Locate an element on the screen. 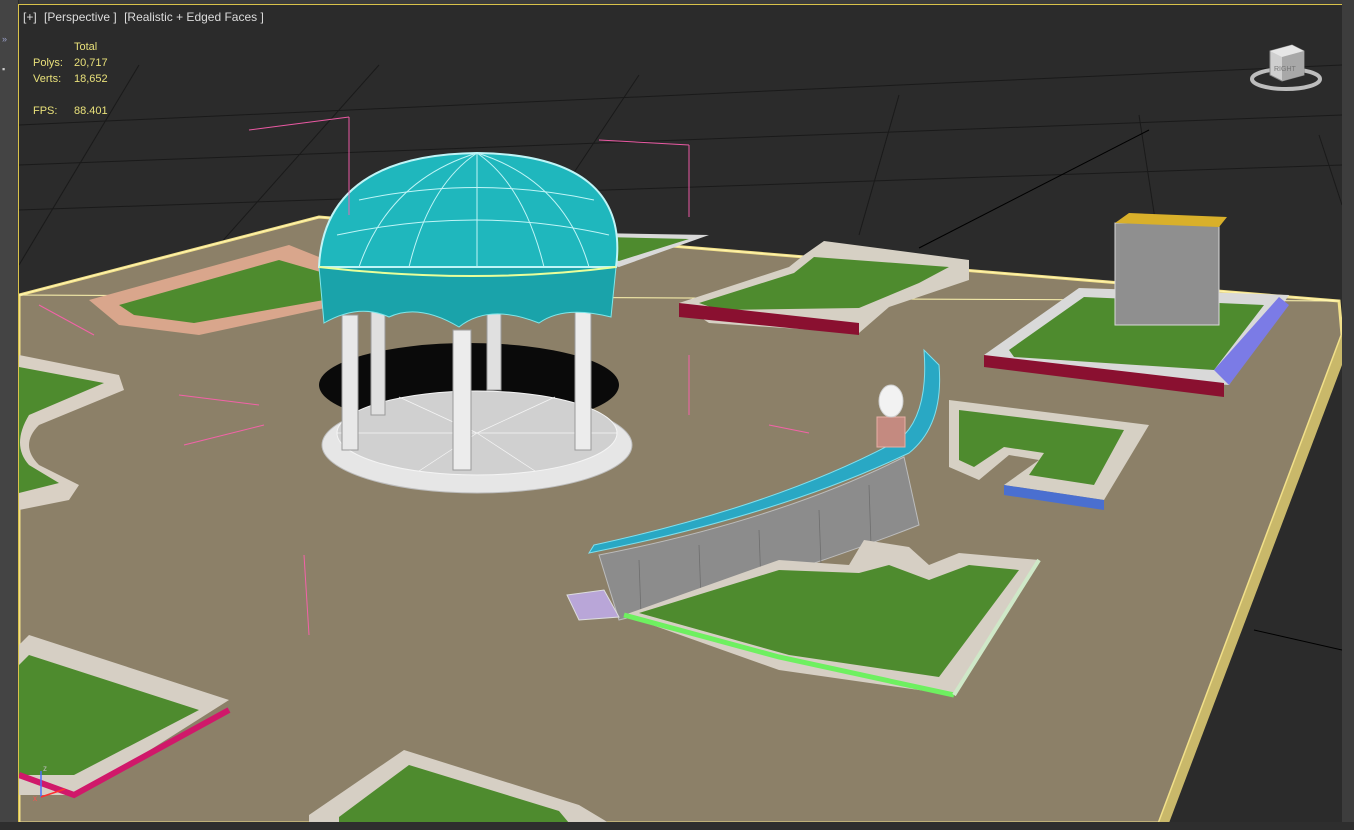 This screenshot has width=1354, height=830. right-edge-strip is located at coordinates (1348, 415).